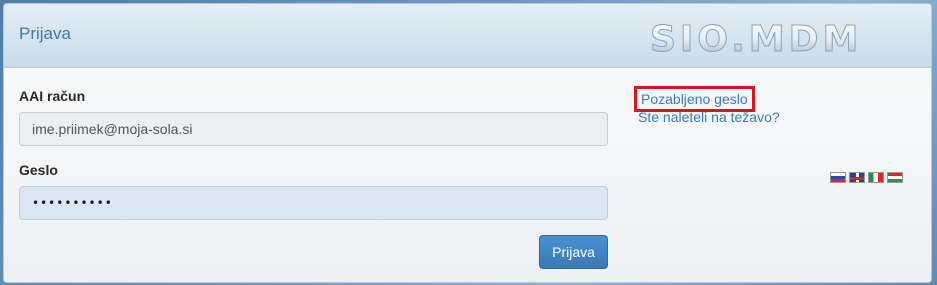 Image resolution: width=937 pixels, height=285 pixels. I want to click on page-title: Prijava, so click(45, 33).